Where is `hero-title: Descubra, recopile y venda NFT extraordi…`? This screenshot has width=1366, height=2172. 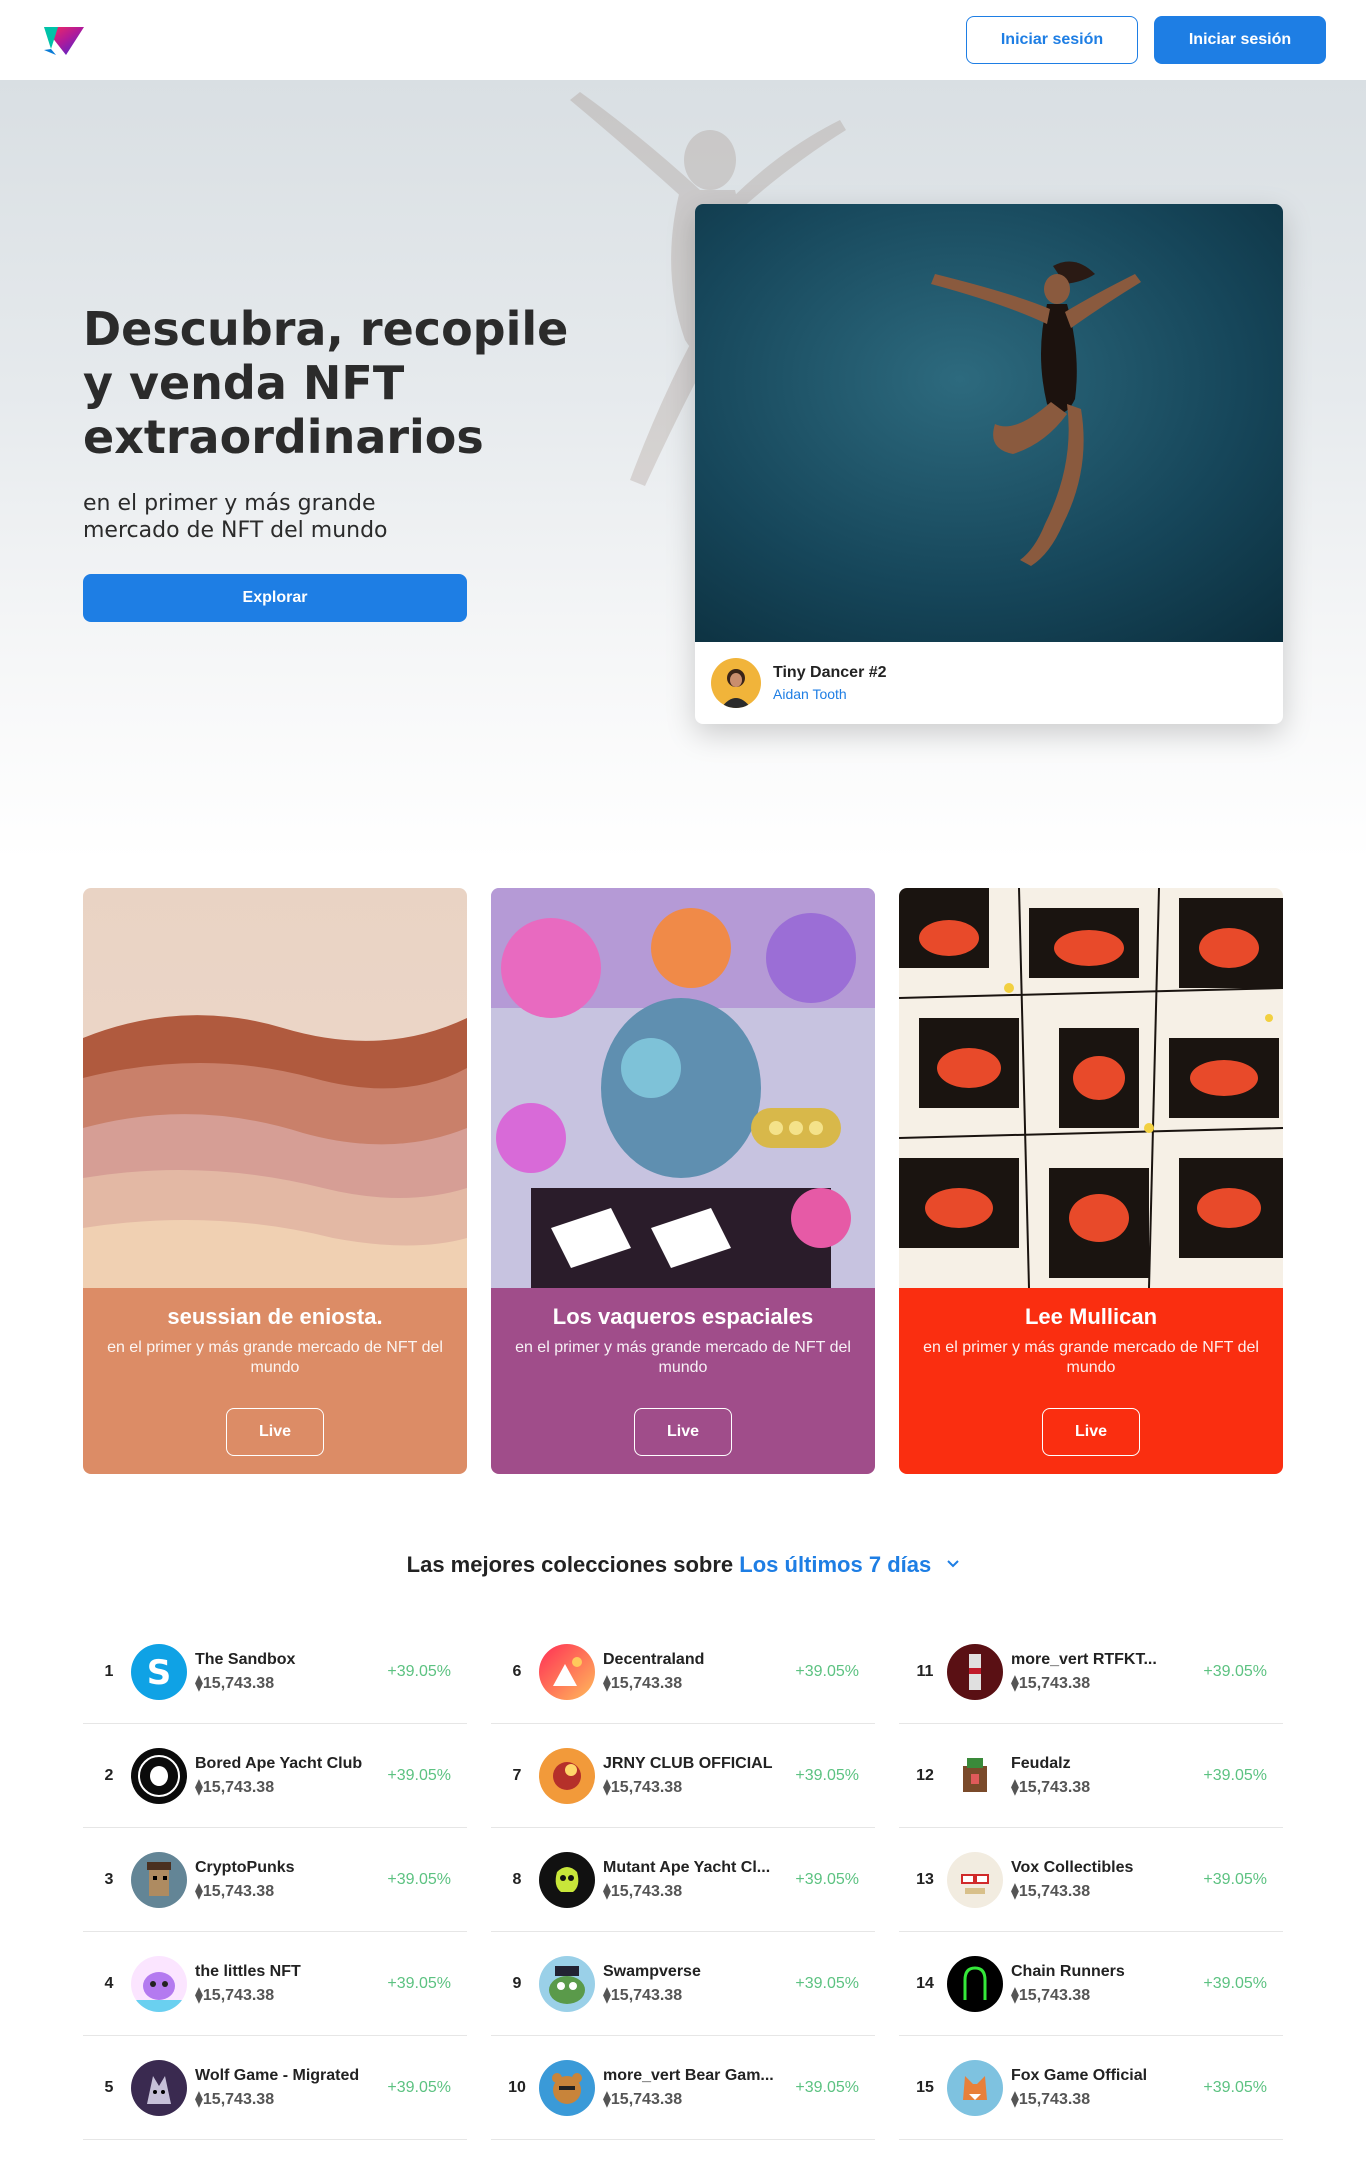 hero-title: Descubra, recopile y venda NFT extraordi… is located at coordinates (326, 383).